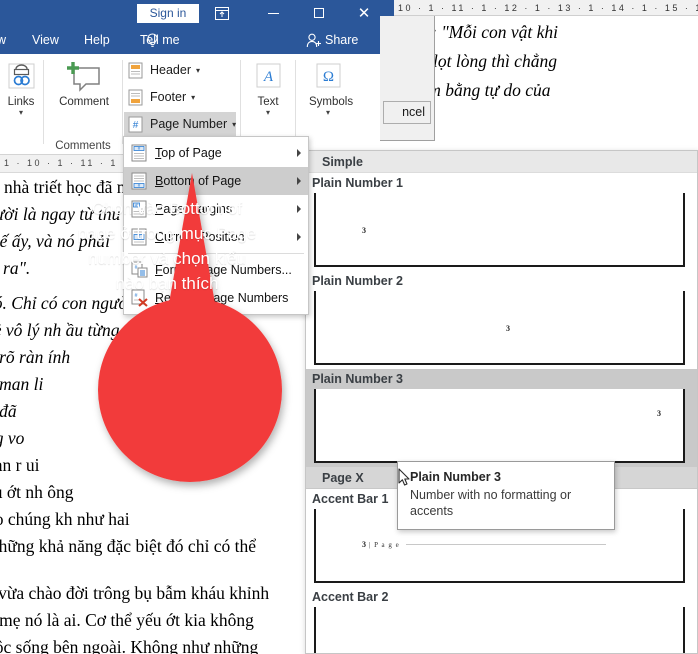 This screenshot has height=654, width=698. Describe the element at coordinates (21, 76) in the screenshot. I see `link-icon` at that location.